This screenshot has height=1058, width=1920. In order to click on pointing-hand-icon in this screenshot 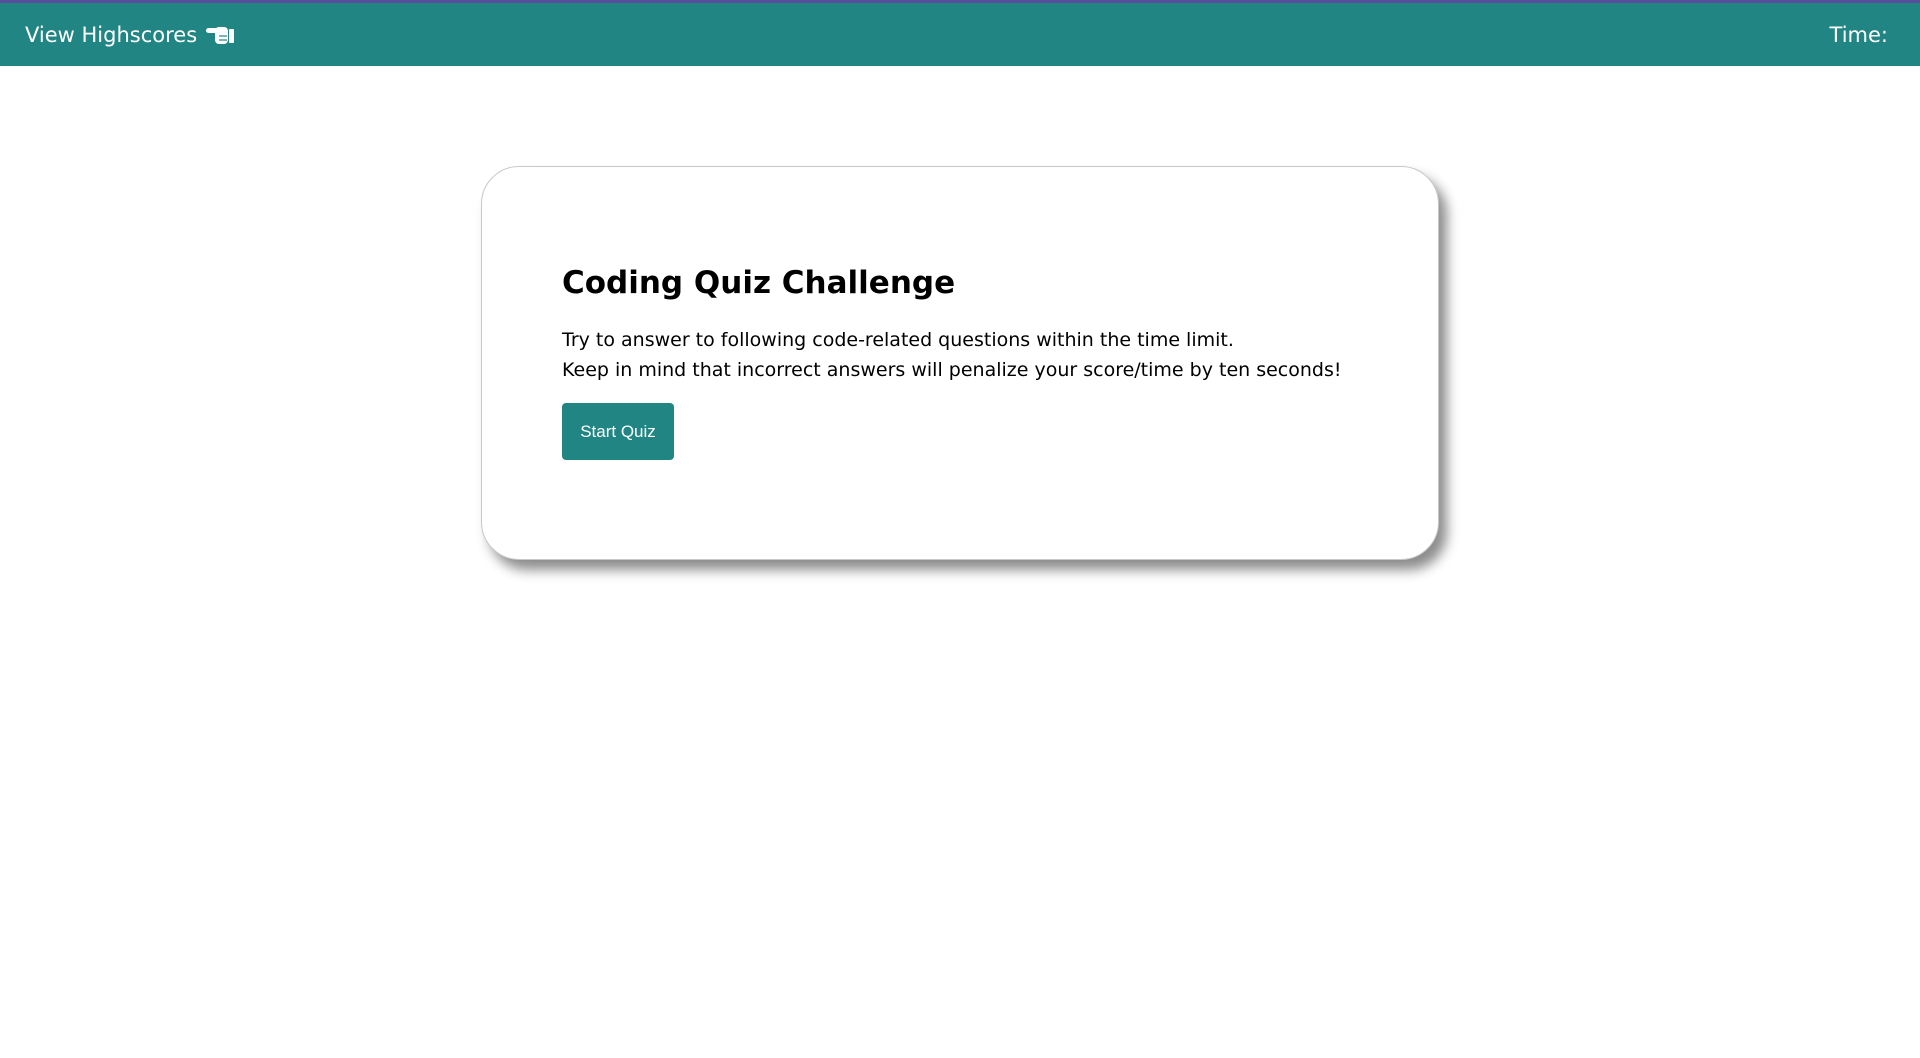, I will do `click(220, 35)`.